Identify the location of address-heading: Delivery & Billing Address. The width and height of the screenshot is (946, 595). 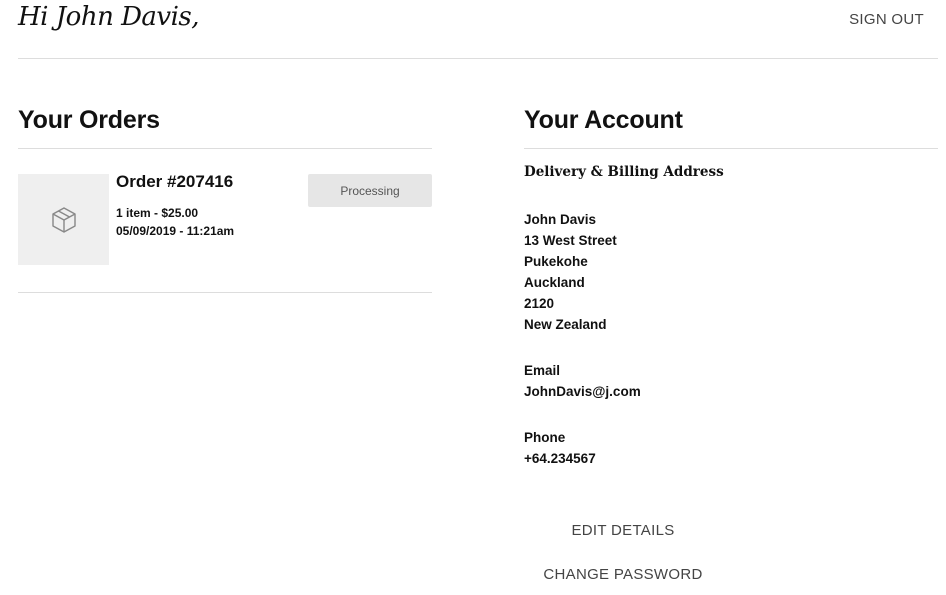
(624, 172).